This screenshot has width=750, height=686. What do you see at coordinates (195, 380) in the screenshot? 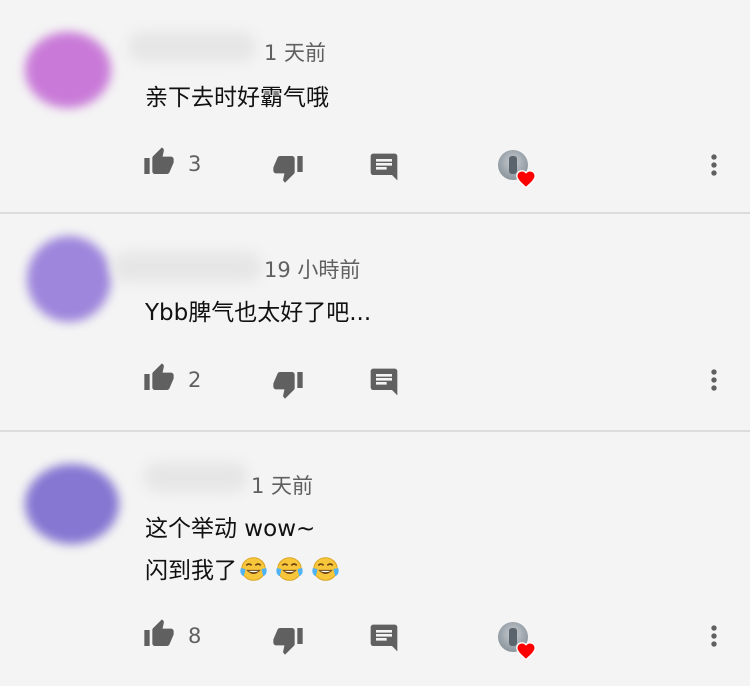
I see `like-count: 2` at bounding box center [195, 380].